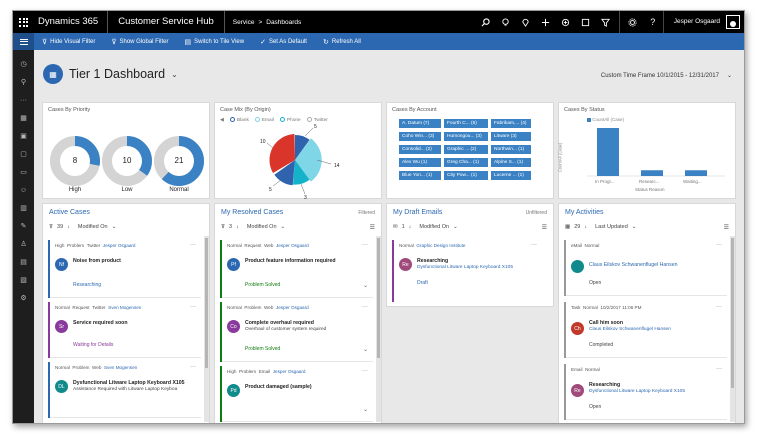 The width and height of the screenshot is (768, 448). I want to click on entitlements-nav-icon: ▤, so click(23, 262).